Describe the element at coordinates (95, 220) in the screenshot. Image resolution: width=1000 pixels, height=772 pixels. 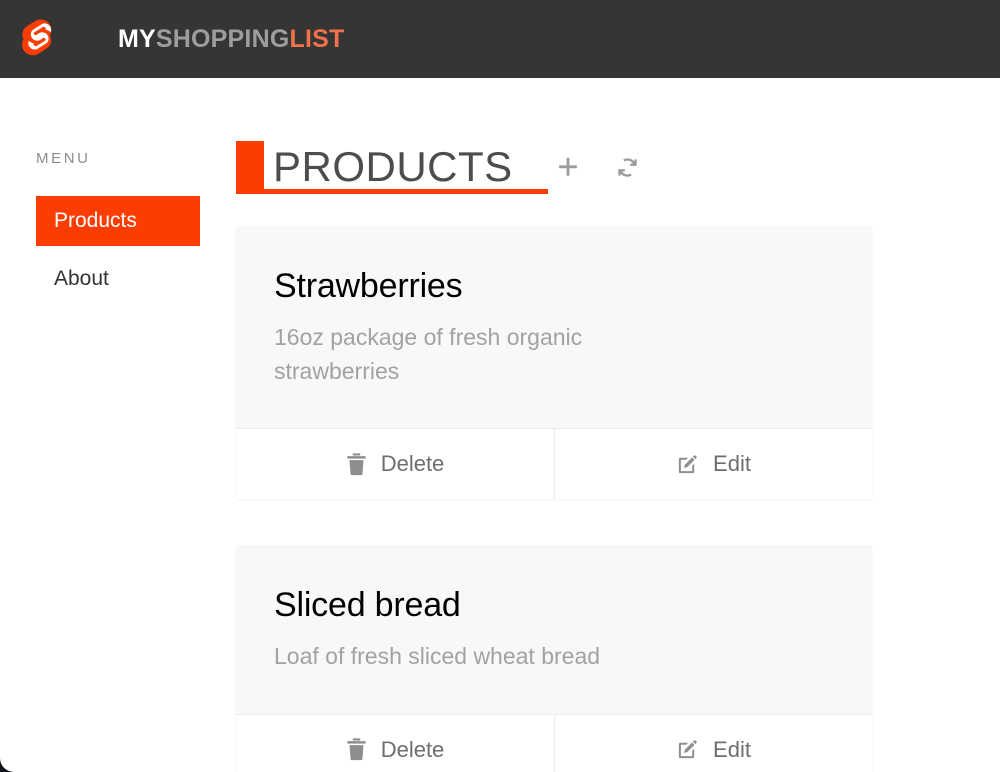
I see `sidebar-item-label: Products` at that location.